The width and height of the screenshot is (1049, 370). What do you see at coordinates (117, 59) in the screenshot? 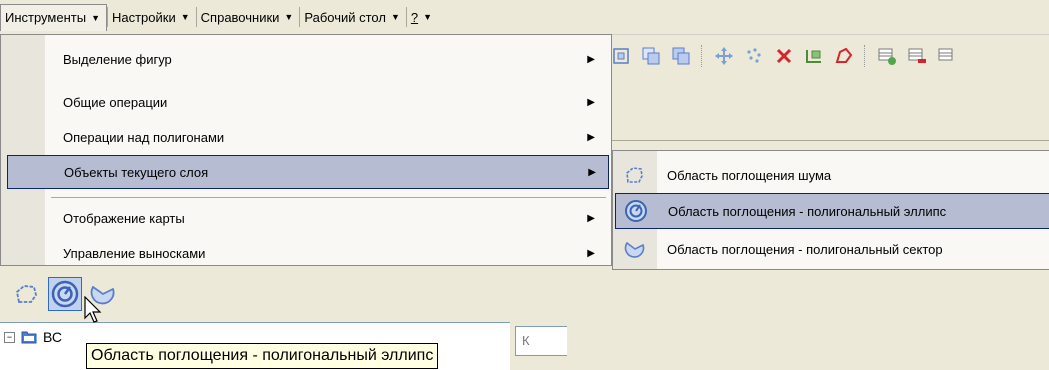
I see `menu-item-label: Выделение фигур` at bounding box center [117, 59].